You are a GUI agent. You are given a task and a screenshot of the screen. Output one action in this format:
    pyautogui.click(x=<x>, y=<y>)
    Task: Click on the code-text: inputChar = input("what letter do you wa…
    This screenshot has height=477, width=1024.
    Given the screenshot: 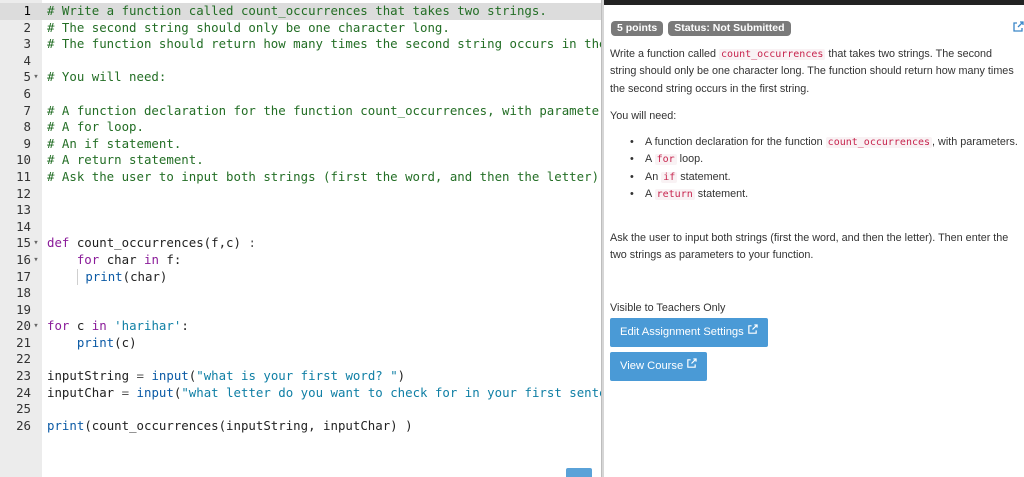 What is the action you would take?
    pyautogui.click(x=324, y=393)
    